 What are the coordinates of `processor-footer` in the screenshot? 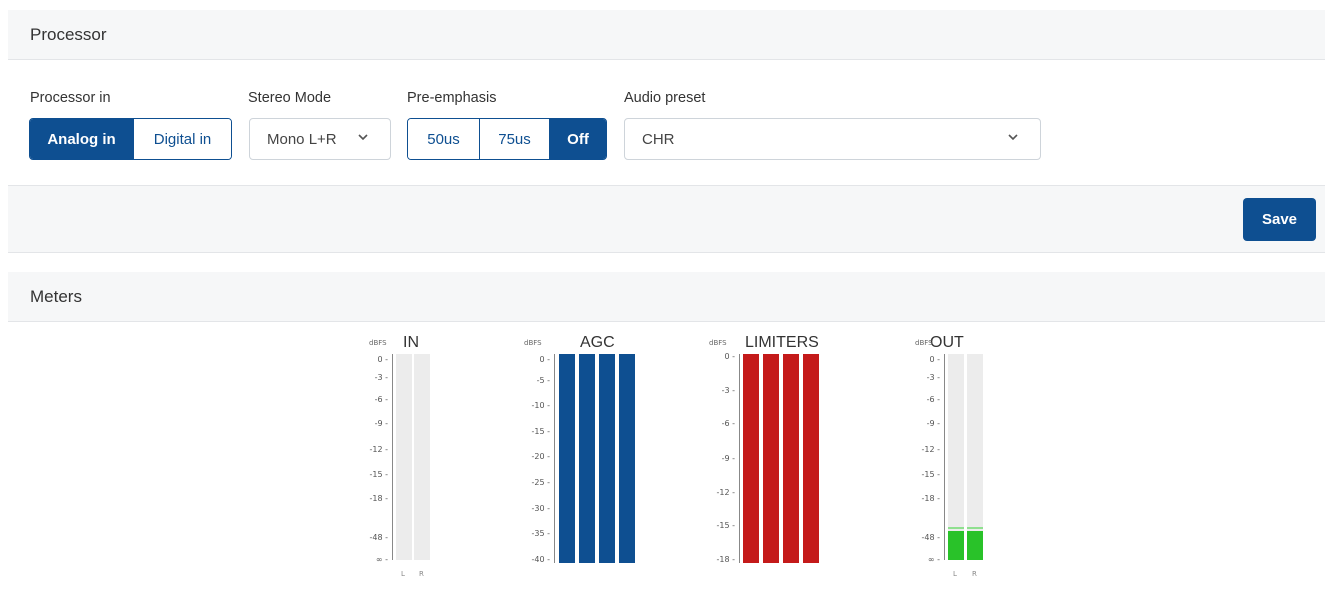 It's located at (666, 219).